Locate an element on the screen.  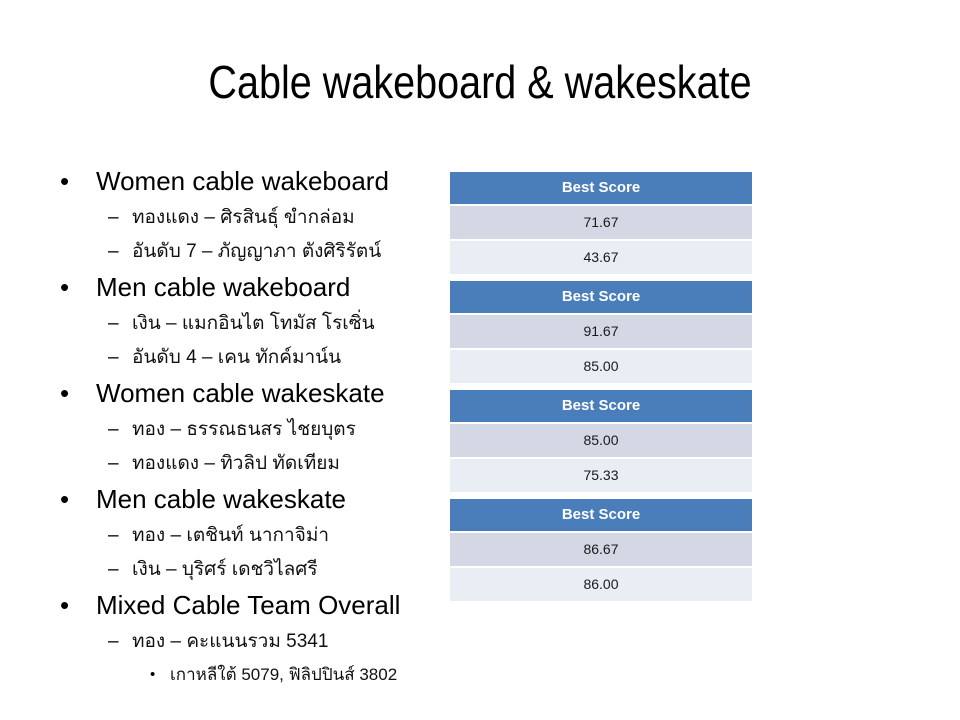
section-heading: • Men cable wakeboard is located at coordinates (252, 287).